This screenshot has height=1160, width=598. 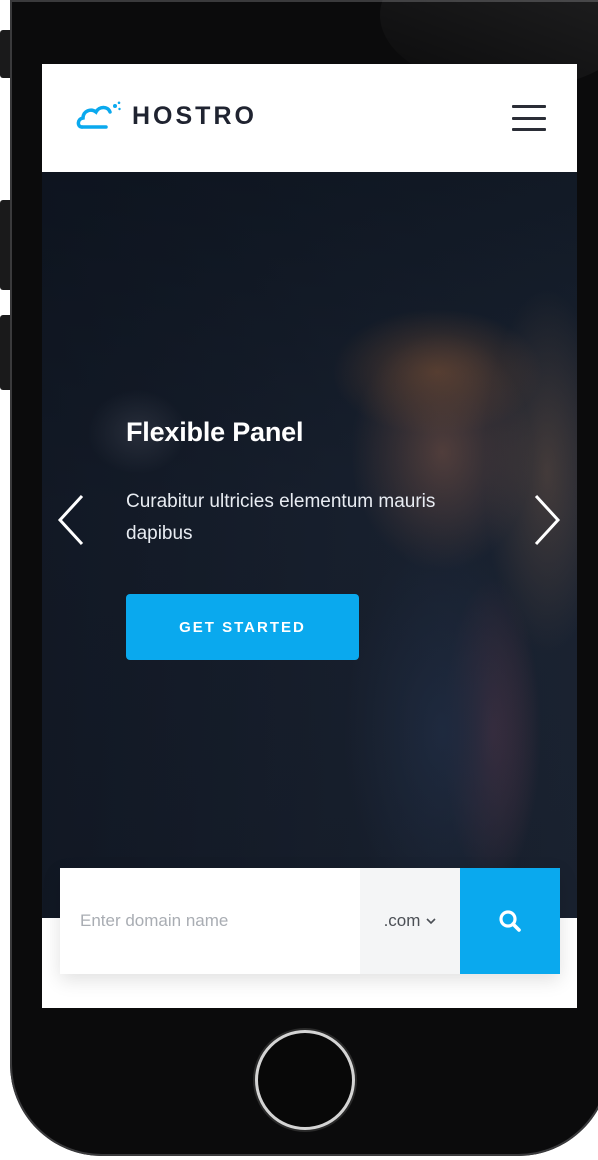 I want to click on chevron-down-icon, so click(x=431, y=920).